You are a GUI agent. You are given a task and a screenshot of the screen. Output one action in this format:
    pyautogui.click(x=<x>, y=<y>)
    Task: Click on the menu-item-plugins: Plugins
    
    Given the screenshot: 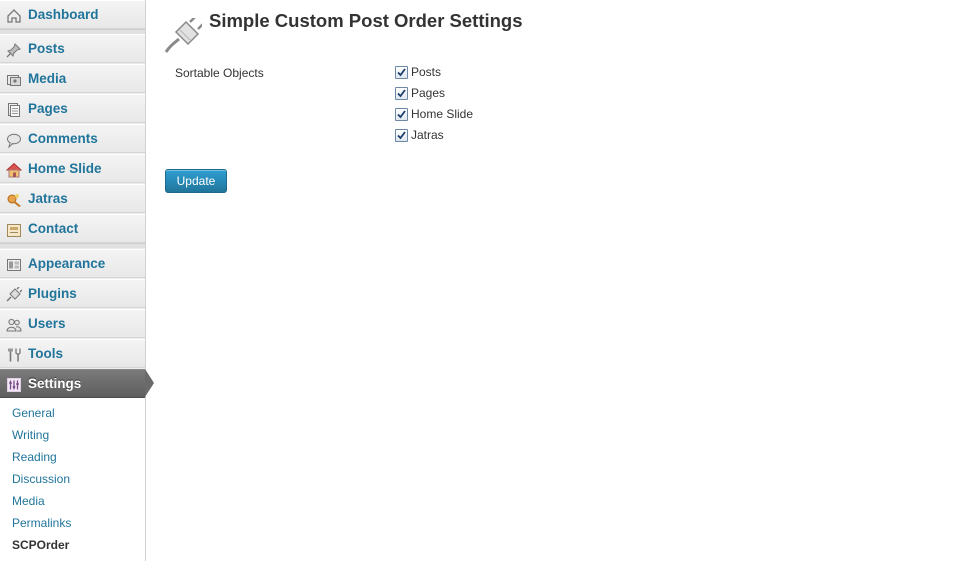 What is the action you would take?
    pyautogui.click(x=72, y=293)
    